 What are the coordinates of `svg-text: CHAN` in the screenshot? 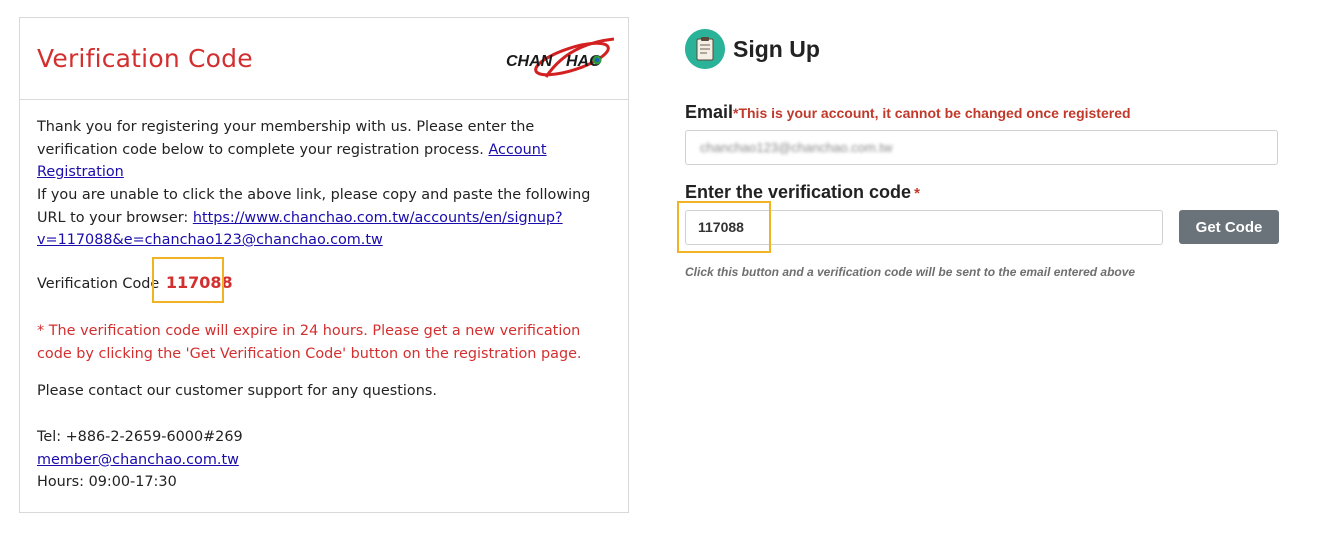 It's located at (529, 61).